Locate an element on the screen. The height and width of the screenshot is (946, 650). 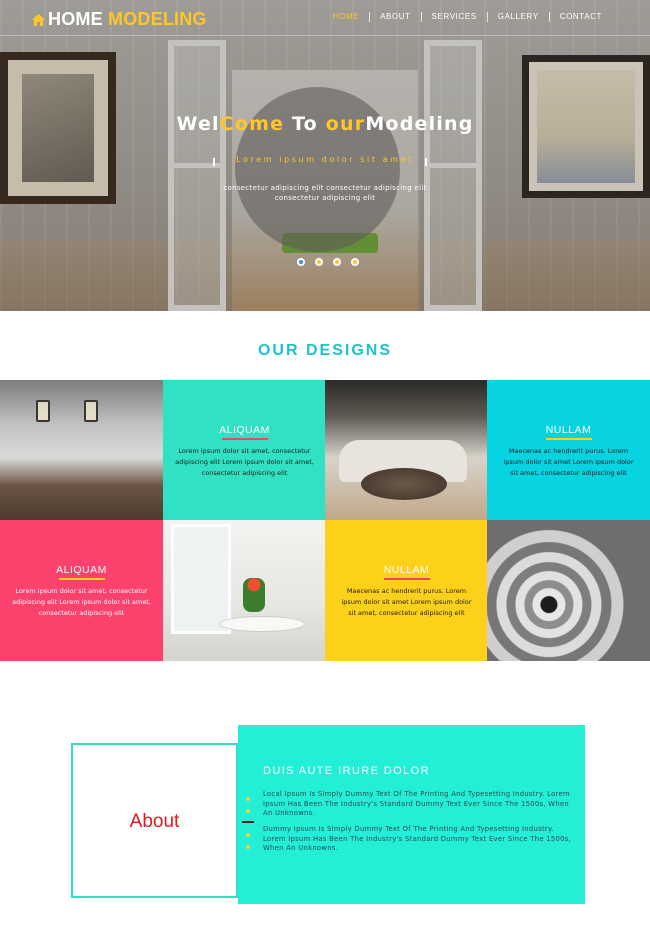
coffee-table is located at coordinates (404, 484).